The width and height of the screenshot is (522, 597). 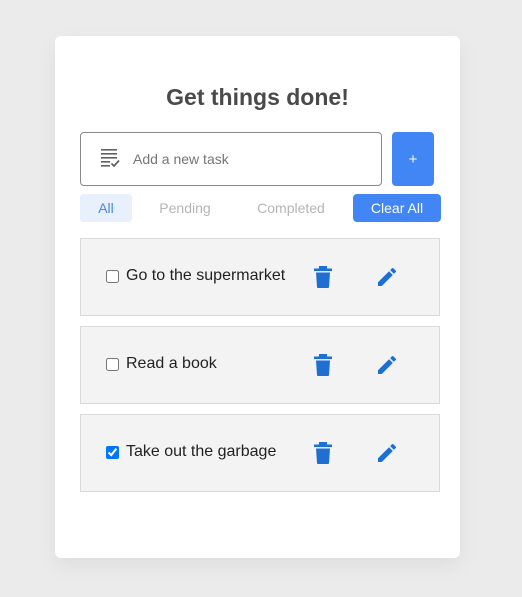 What do you see at coordinates (106, 208) in the screenshot?
I see `filter-all-tab: All` at bounding box center [106, 208].